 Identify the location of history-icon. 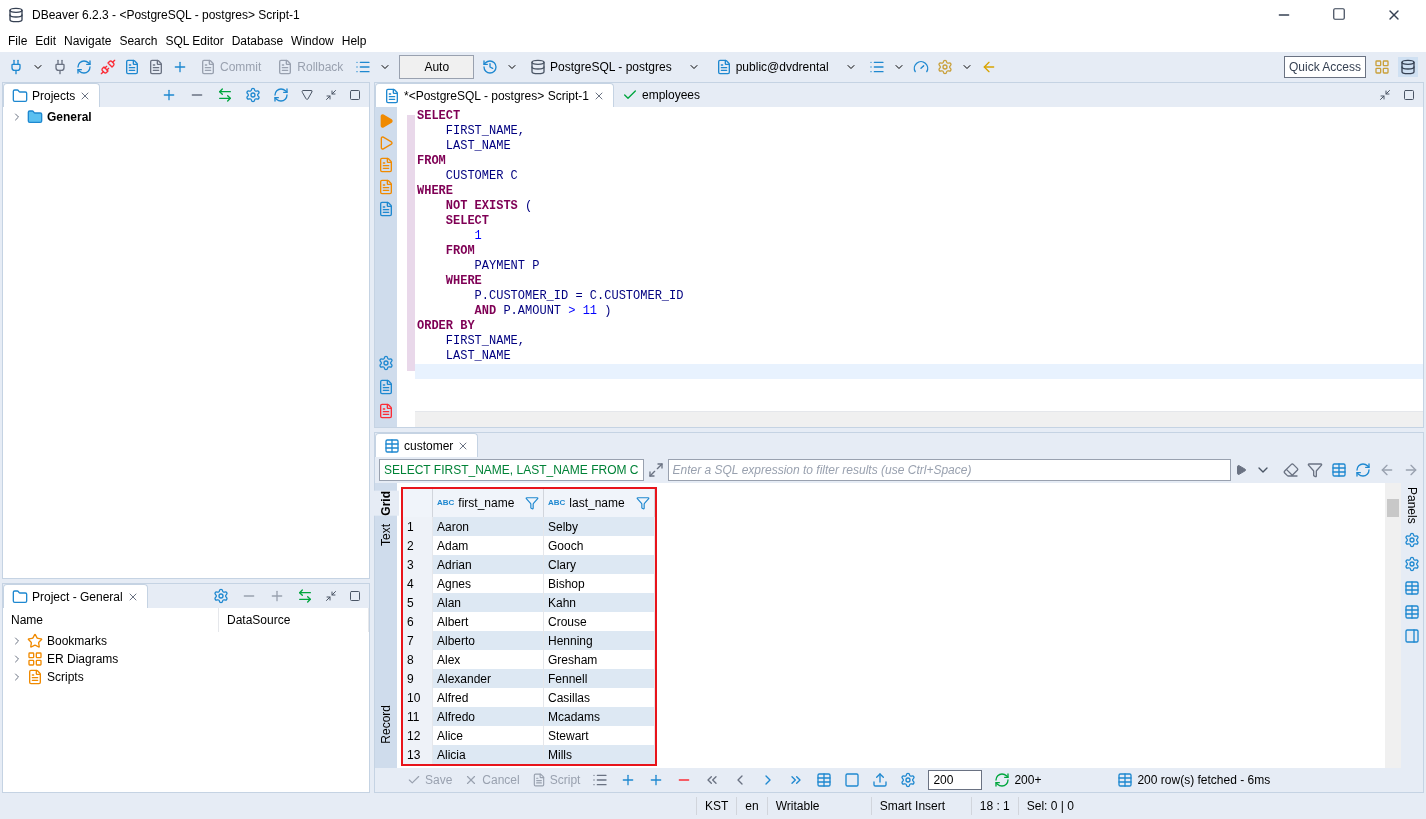
(490, 67).